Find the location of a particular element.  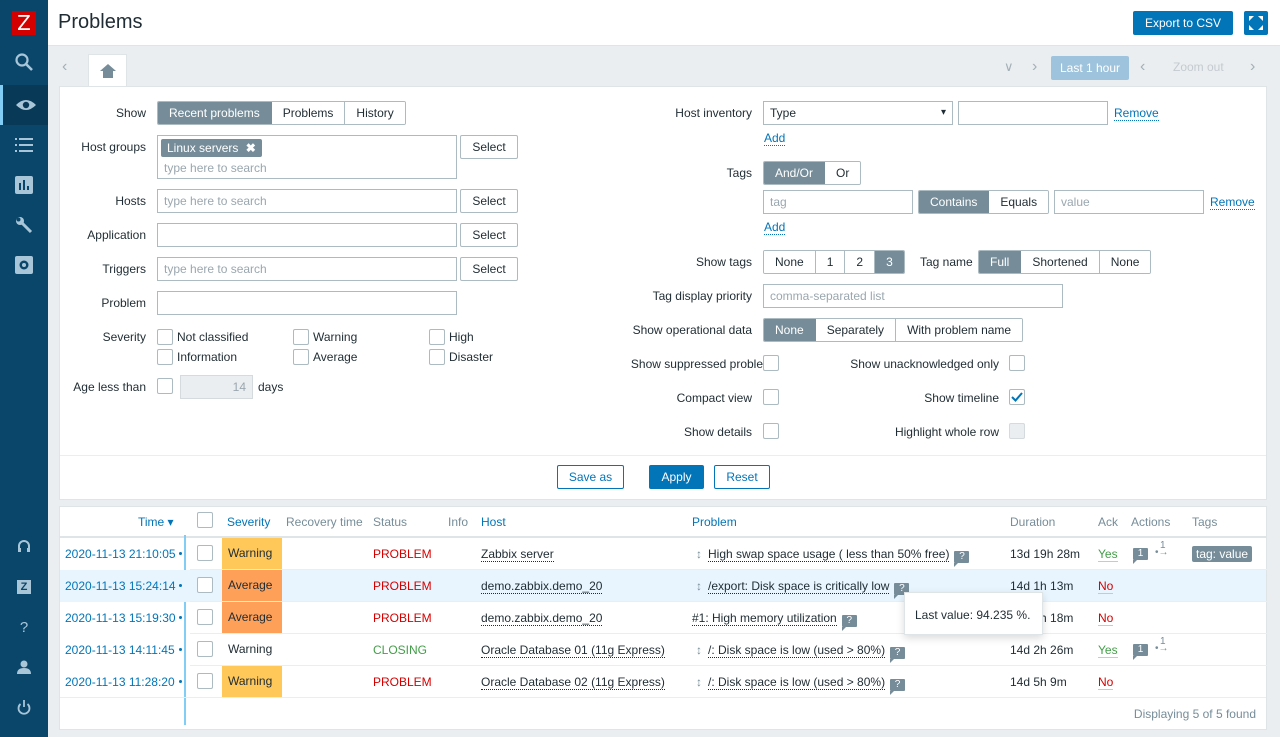

reset-button: Reset is located at coordinates (742, 477).